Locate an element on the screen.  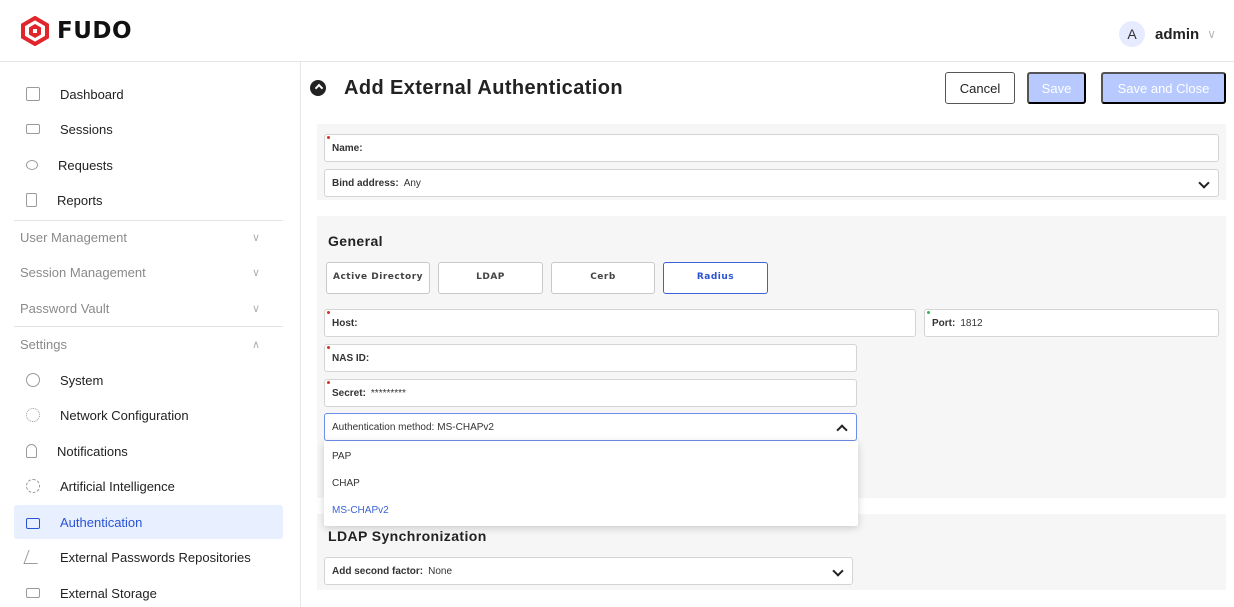
back-icon is located at coordinates (318, 88).